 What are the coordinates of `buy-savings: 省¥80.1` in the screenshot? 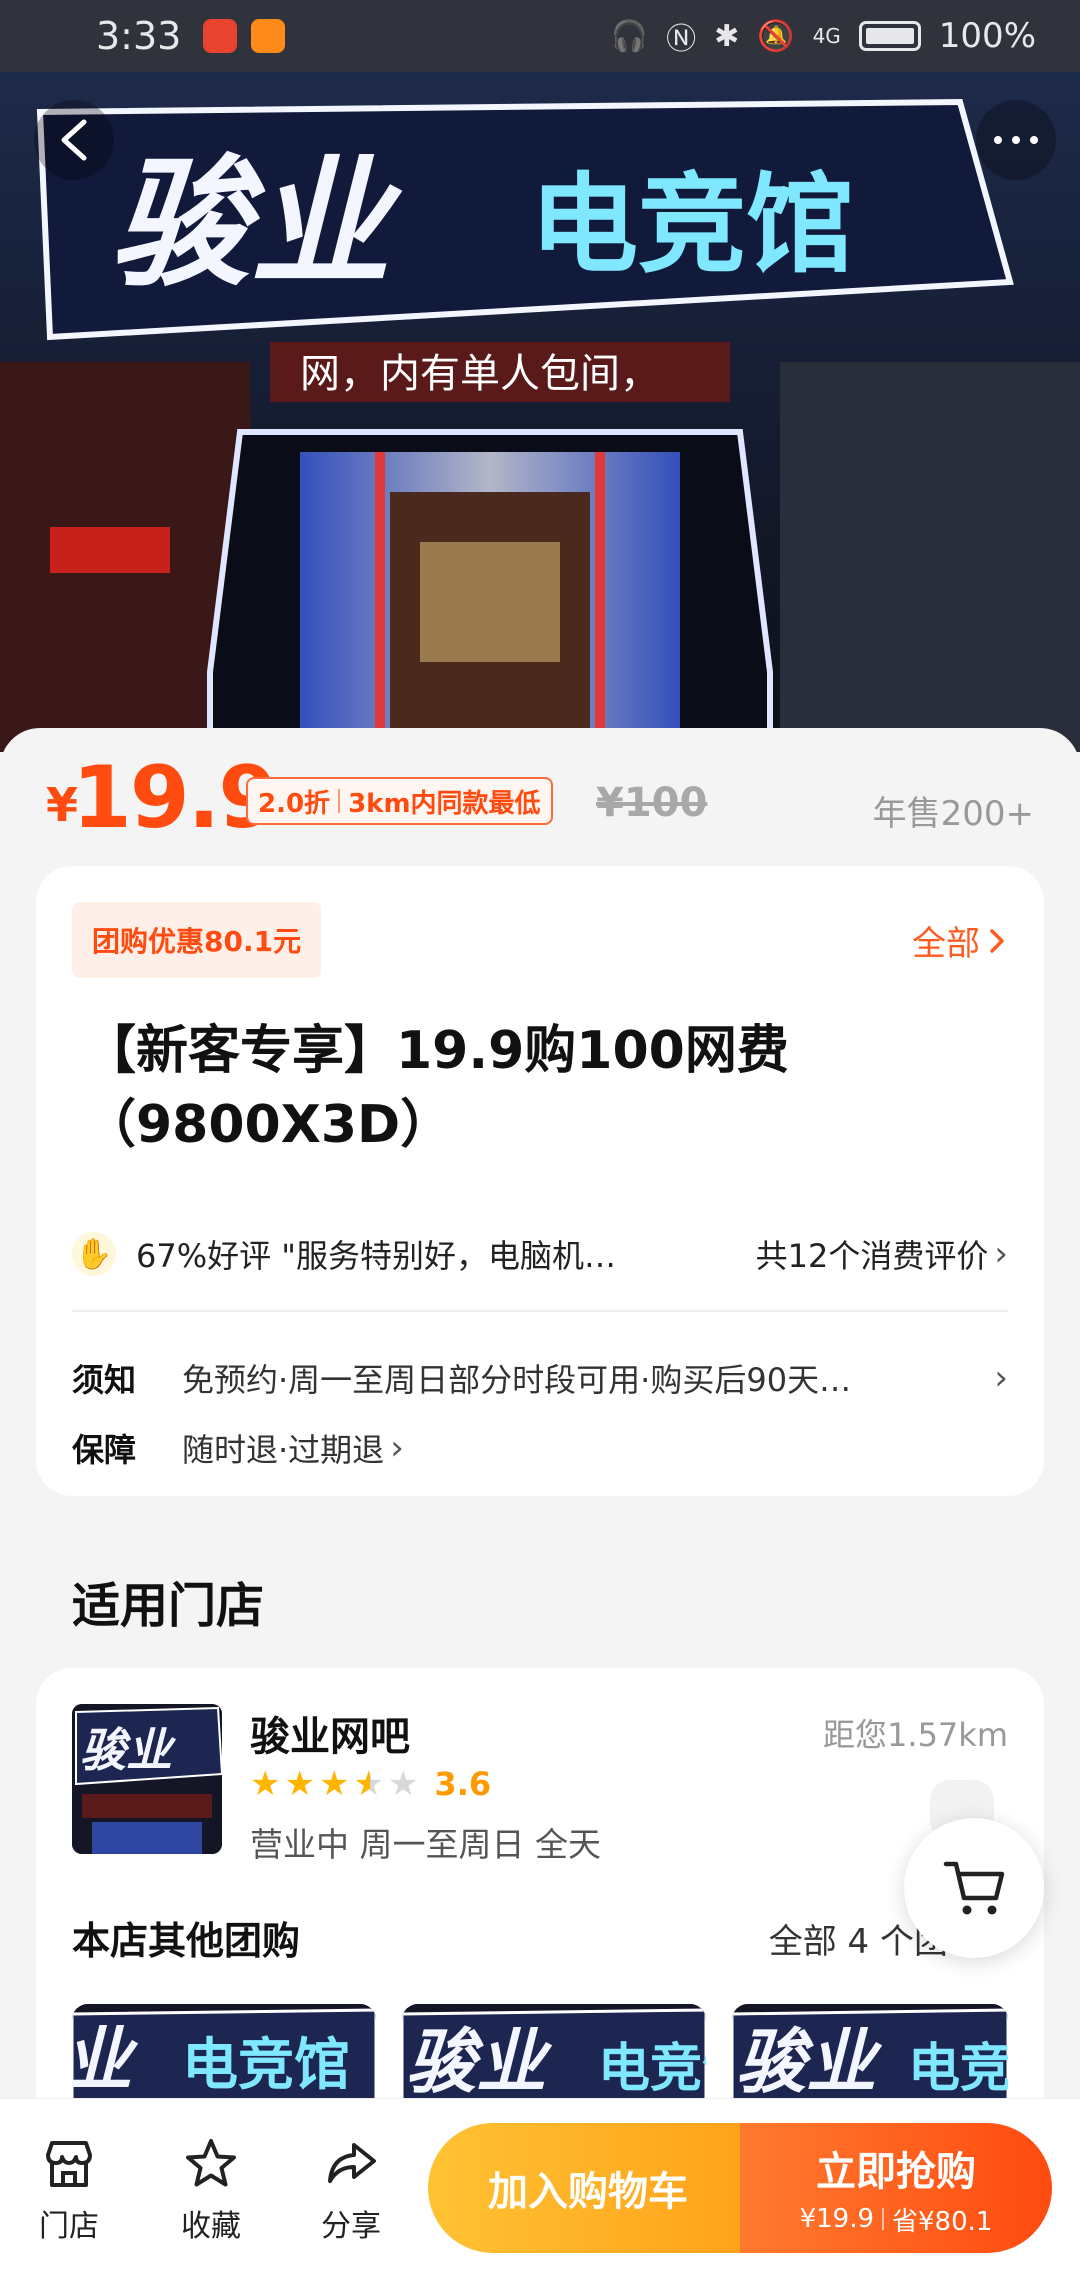 It's located at (942, 2221).